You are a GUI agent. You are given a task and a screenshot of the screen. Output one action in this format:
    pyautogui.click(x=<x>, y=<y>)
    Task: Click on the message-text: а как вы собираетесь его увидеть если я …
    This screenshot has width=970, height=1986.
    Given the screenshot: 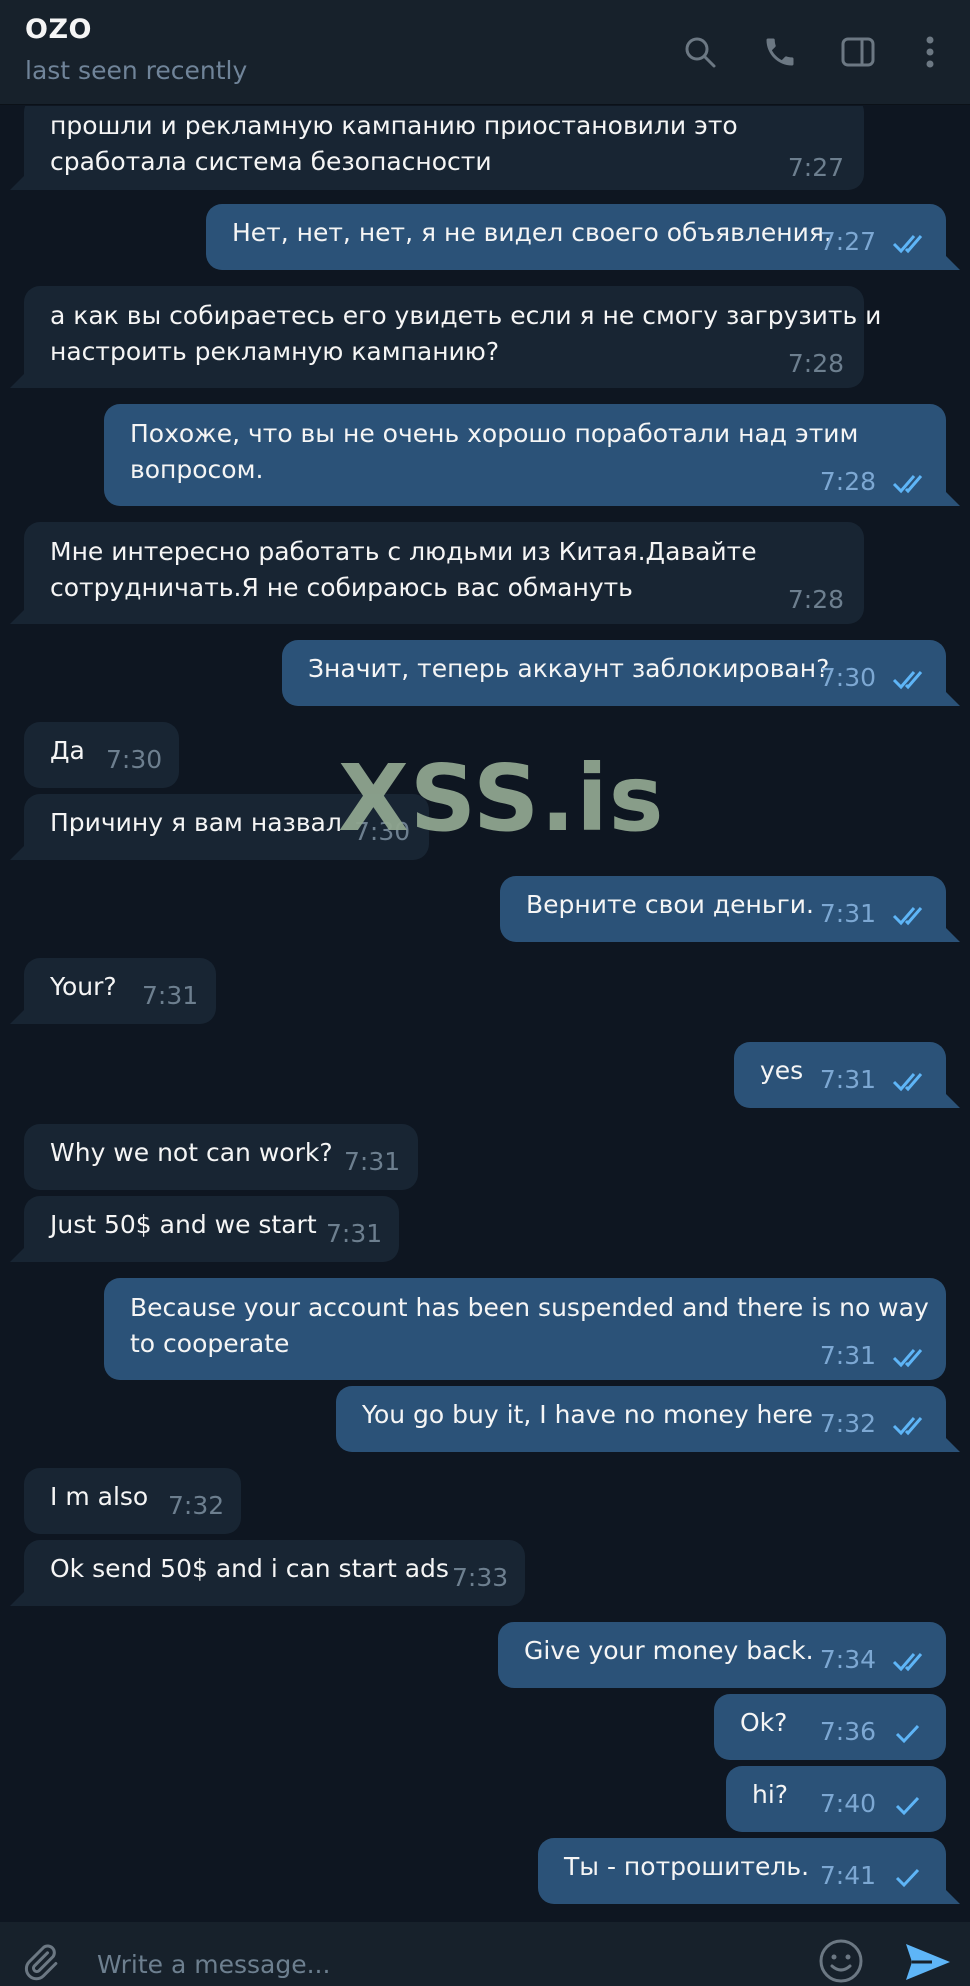 What is the action you would take?
    pyautogui.click(x=466, y=333)
    